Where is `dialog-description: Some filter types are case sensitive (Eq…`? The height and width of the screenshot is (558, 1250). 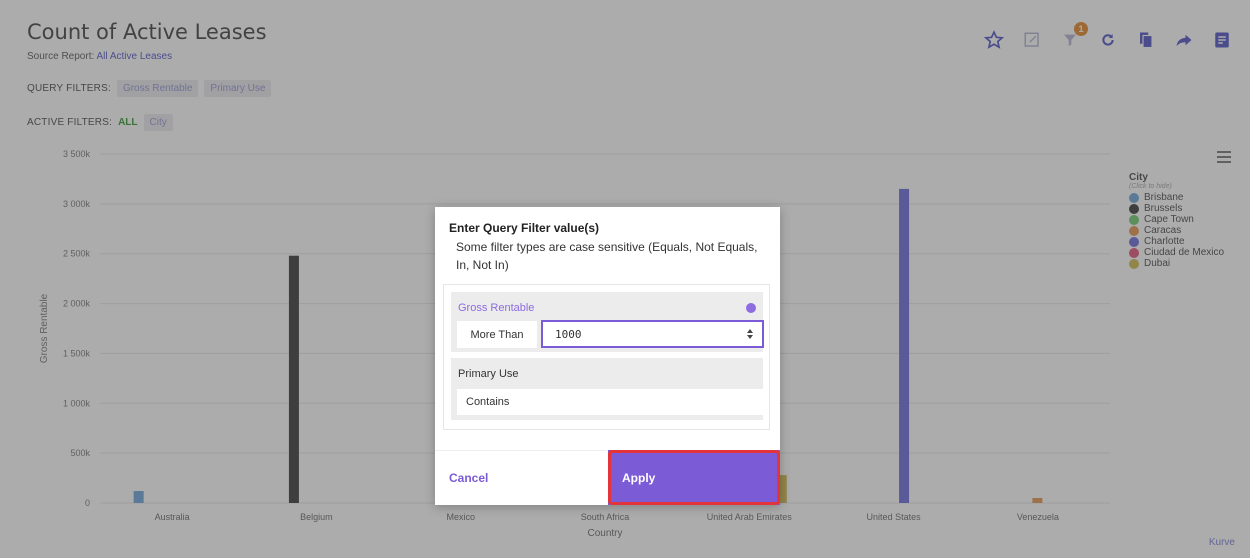 dialog-description: Some filter types are case sensitive (Eq… is located at coordinates (607, 256).